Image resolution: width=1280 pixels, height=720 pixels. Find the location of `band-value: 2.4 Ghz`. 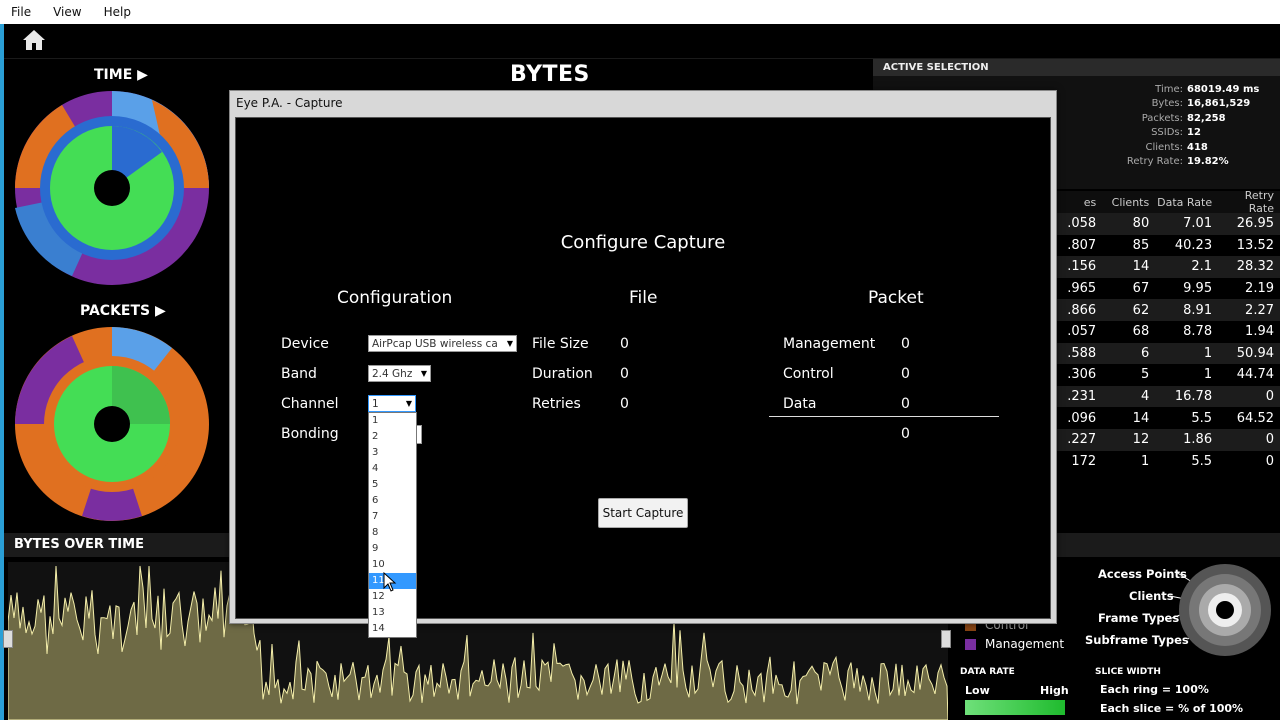

band-value: 2.4 Ghz is located at coordinates (392, 373).